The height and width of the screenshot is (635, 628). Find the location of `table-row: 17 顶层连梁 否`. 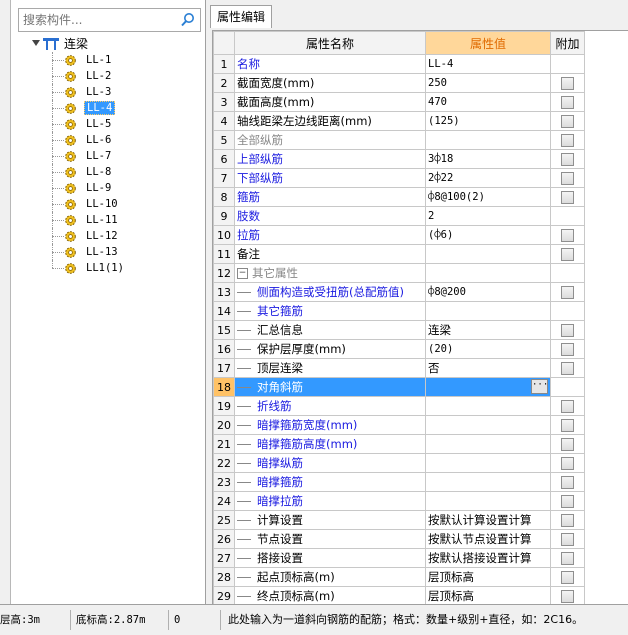

table-row: 17 顶层连梁 否 is located at coordinates (399, 368).